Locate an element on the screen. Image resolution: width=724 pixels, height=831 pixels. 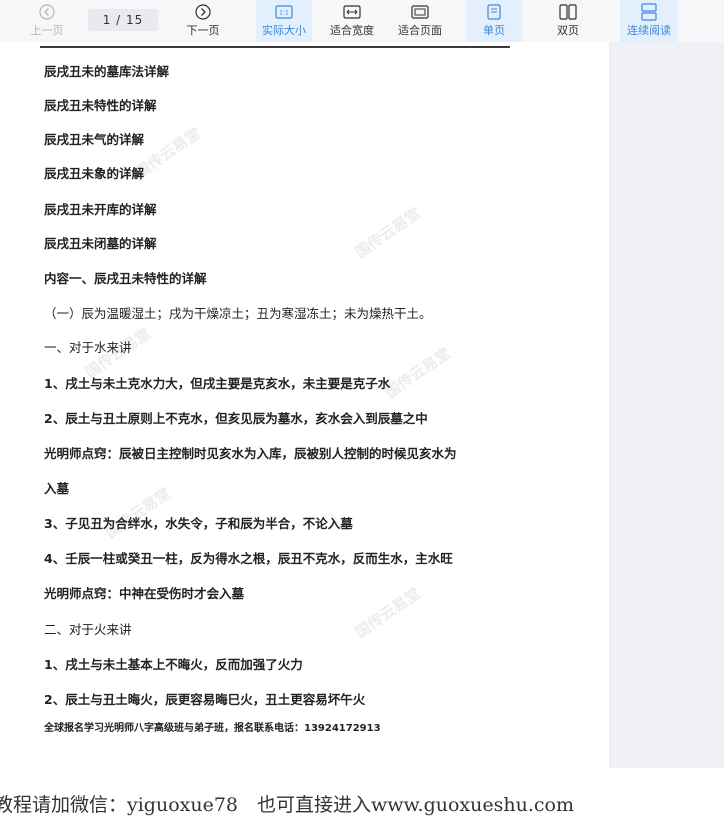
single-page-button: 单页 is located at coordinates (494, 21).